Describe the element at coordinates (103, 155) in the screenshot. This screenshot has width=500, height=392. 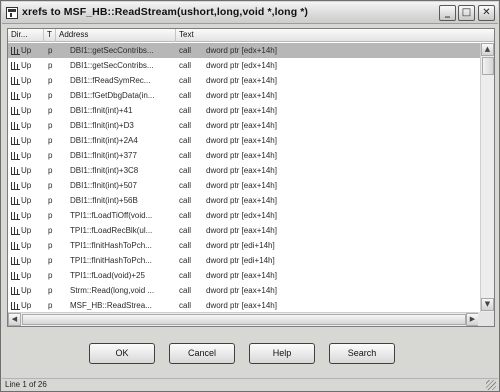
I see `row-address: DBI1::fInit(int)+377` at that location.